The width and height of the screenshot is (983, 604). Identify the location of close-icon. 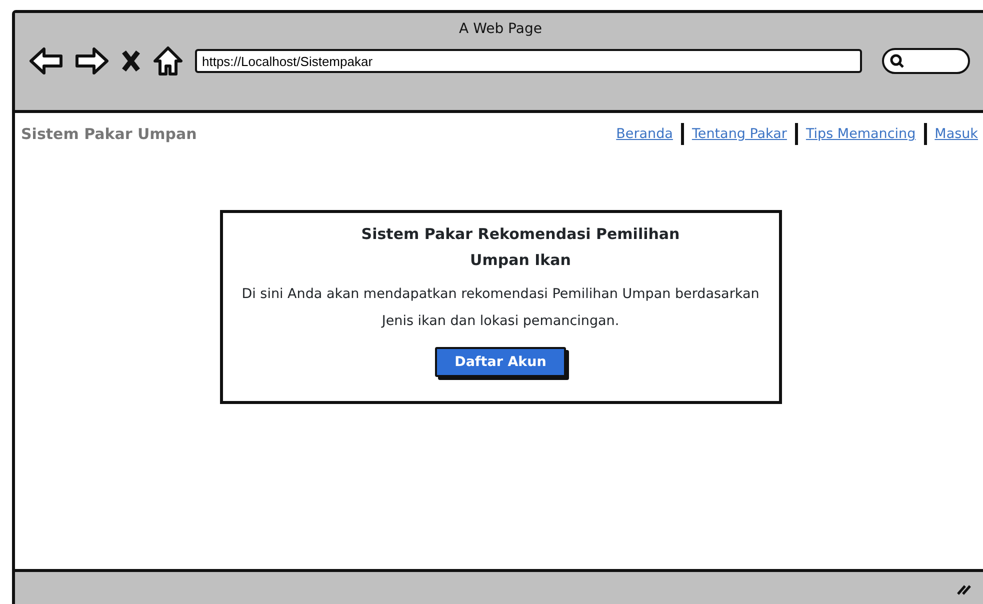
(131, 61).